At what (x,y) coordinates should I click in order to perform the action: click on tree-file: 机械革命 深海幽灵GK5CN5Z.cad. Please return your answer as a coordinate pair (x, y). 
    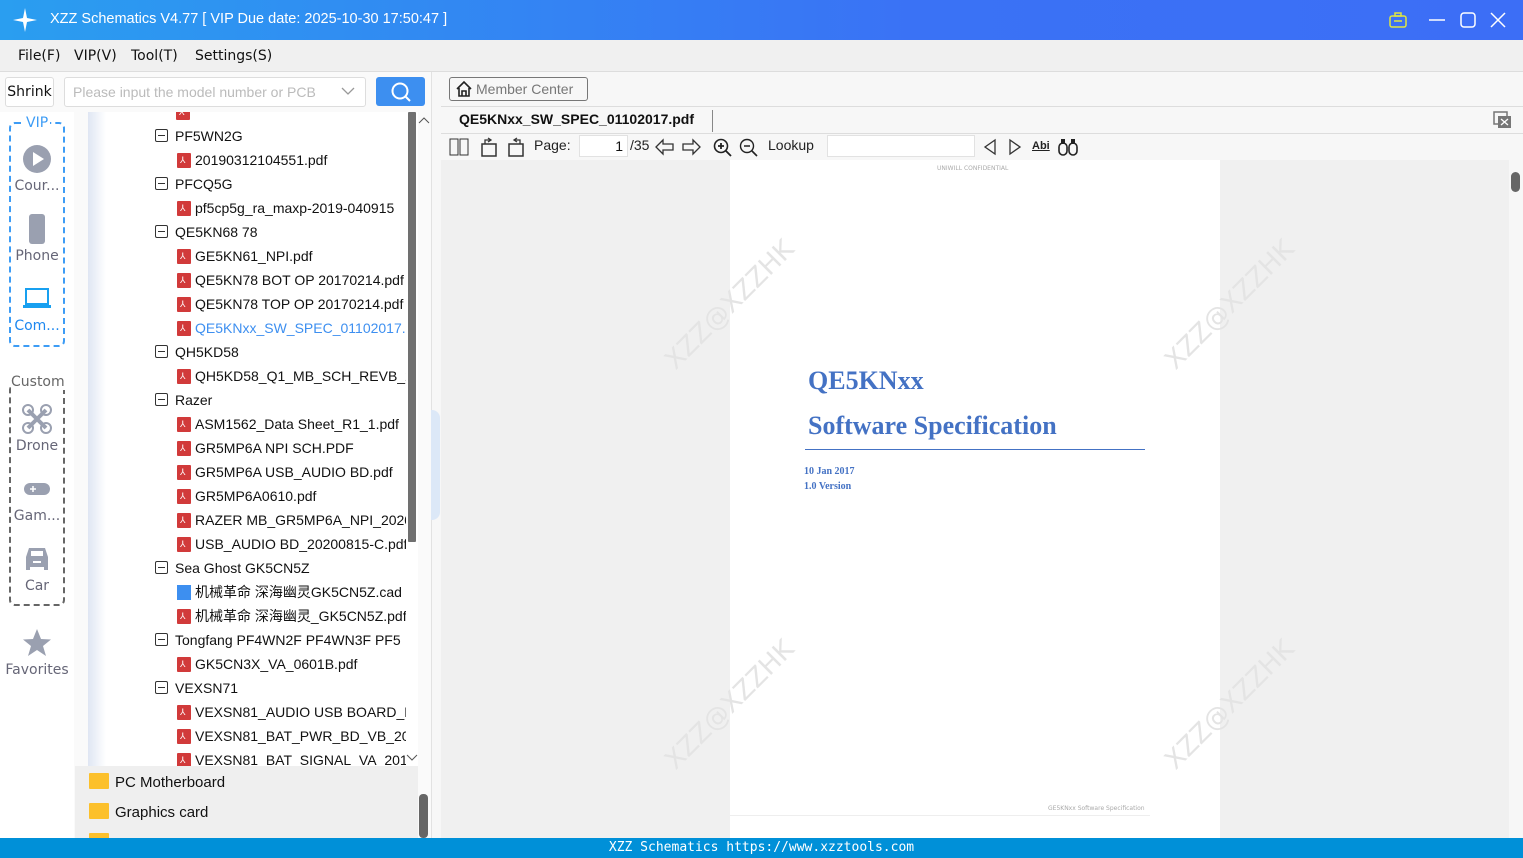
    Looking at the image, I should click on (247, 592).